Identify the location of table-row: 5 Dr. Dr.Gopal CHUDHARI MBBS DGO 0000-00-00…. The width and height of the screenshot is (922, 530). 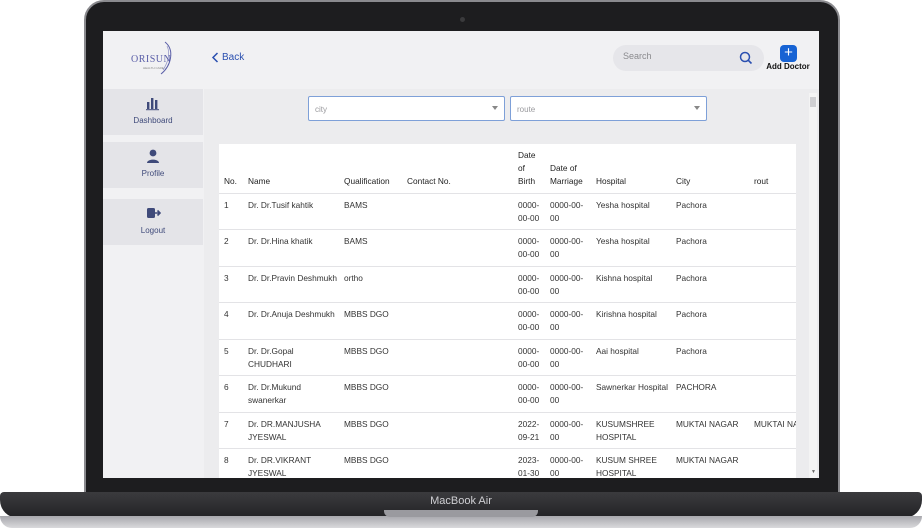
(507, 357).